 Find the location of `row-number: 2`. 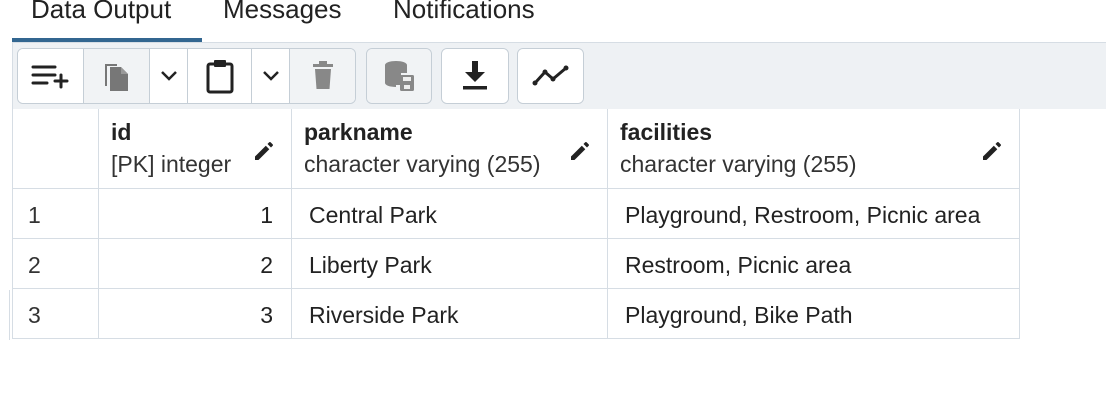

row-number: 2 is located at coordinates (55, 264).